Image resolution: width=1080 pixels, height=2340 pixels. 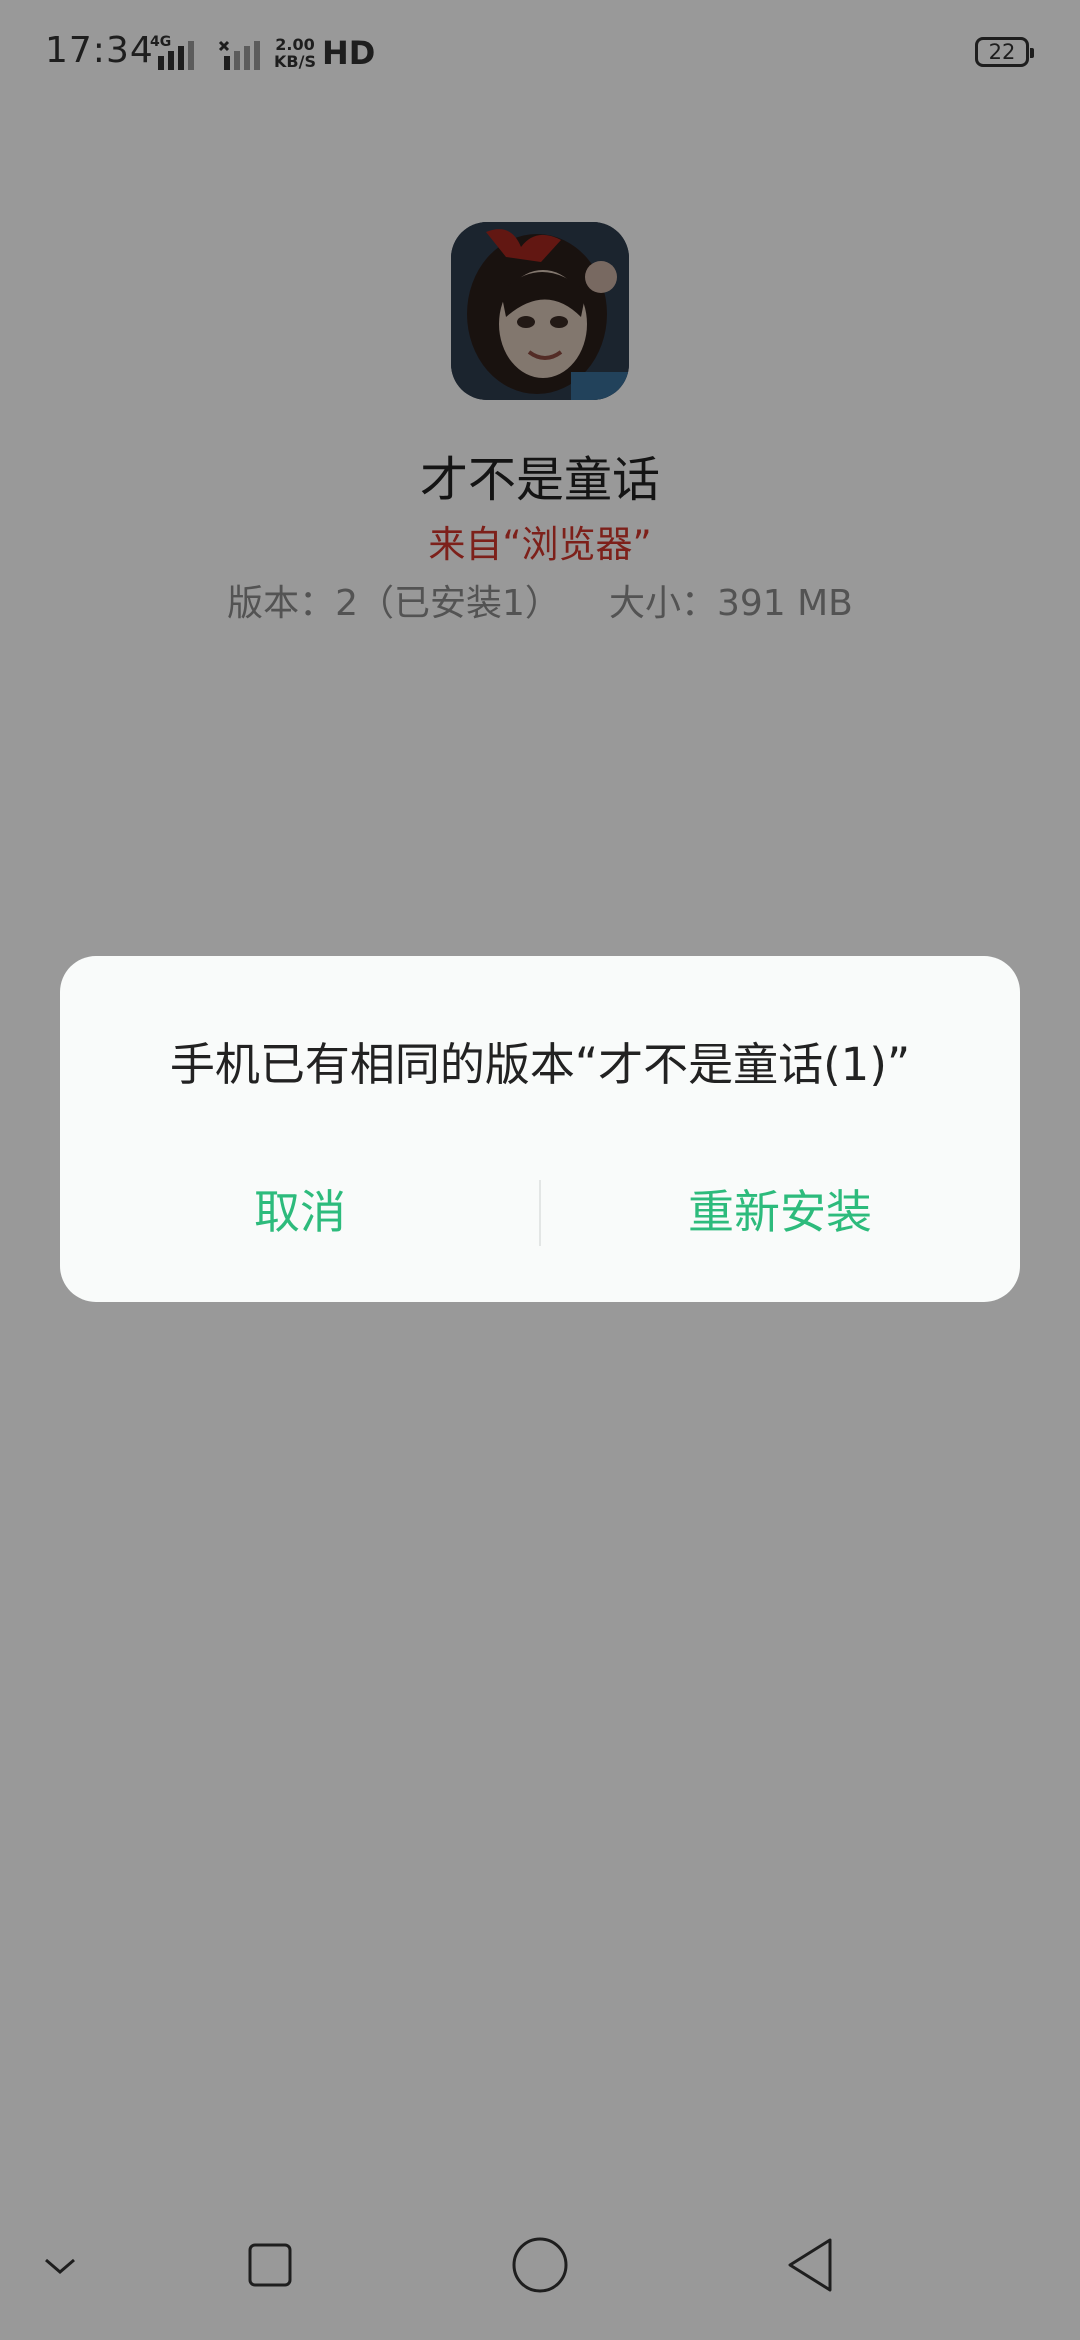 What do you see at coordinates (540, 1064) in the screenshot?
I see `dialog-message: 手机已有相同的版本“才不是童话(1)”` at bounding box center [540, 1064].